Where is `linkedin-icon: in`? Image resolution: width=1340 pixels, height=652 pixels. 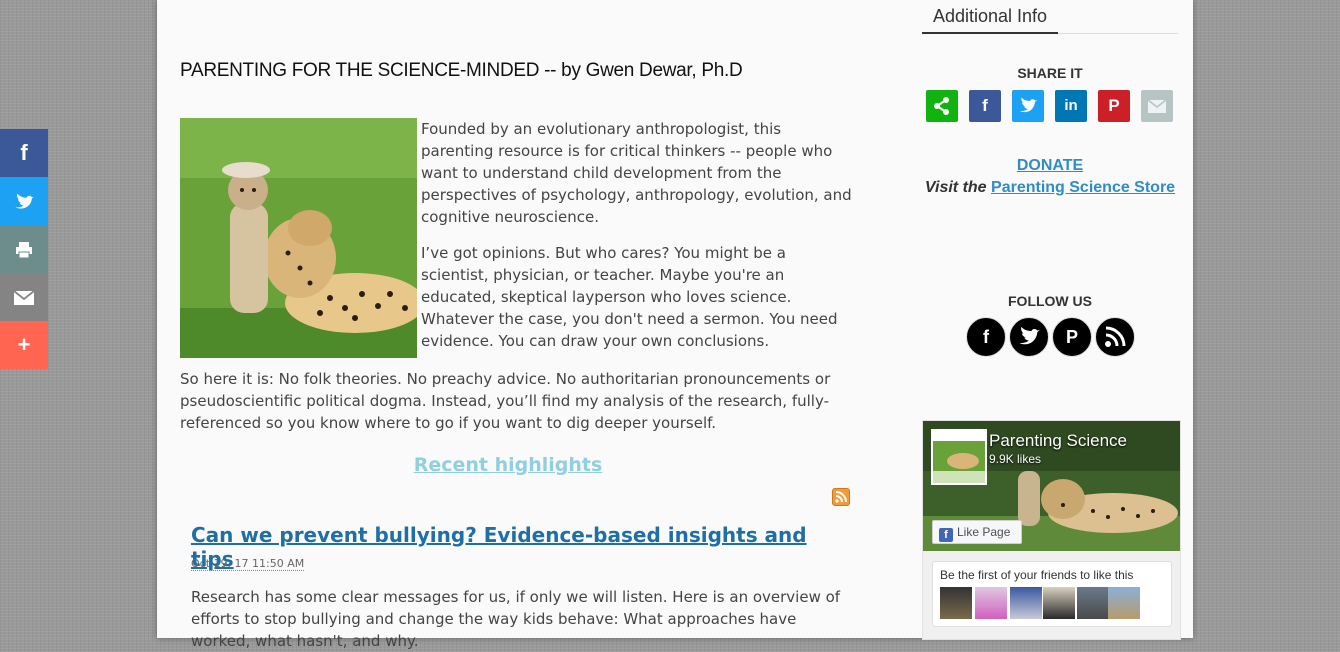 linkedin-icon: in is located at coordinates (1071, 105).